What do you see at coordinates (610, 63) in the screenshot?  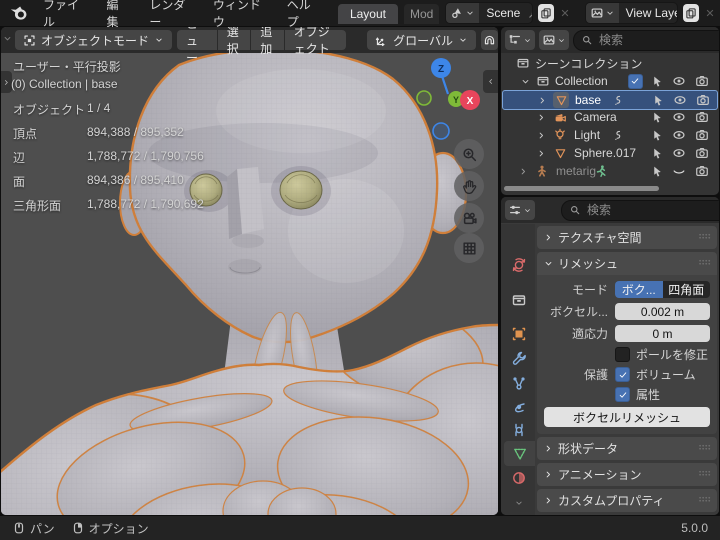 I see `outliner-row-scene-collection: シーンコレクション` at bounding box center [610, 63].